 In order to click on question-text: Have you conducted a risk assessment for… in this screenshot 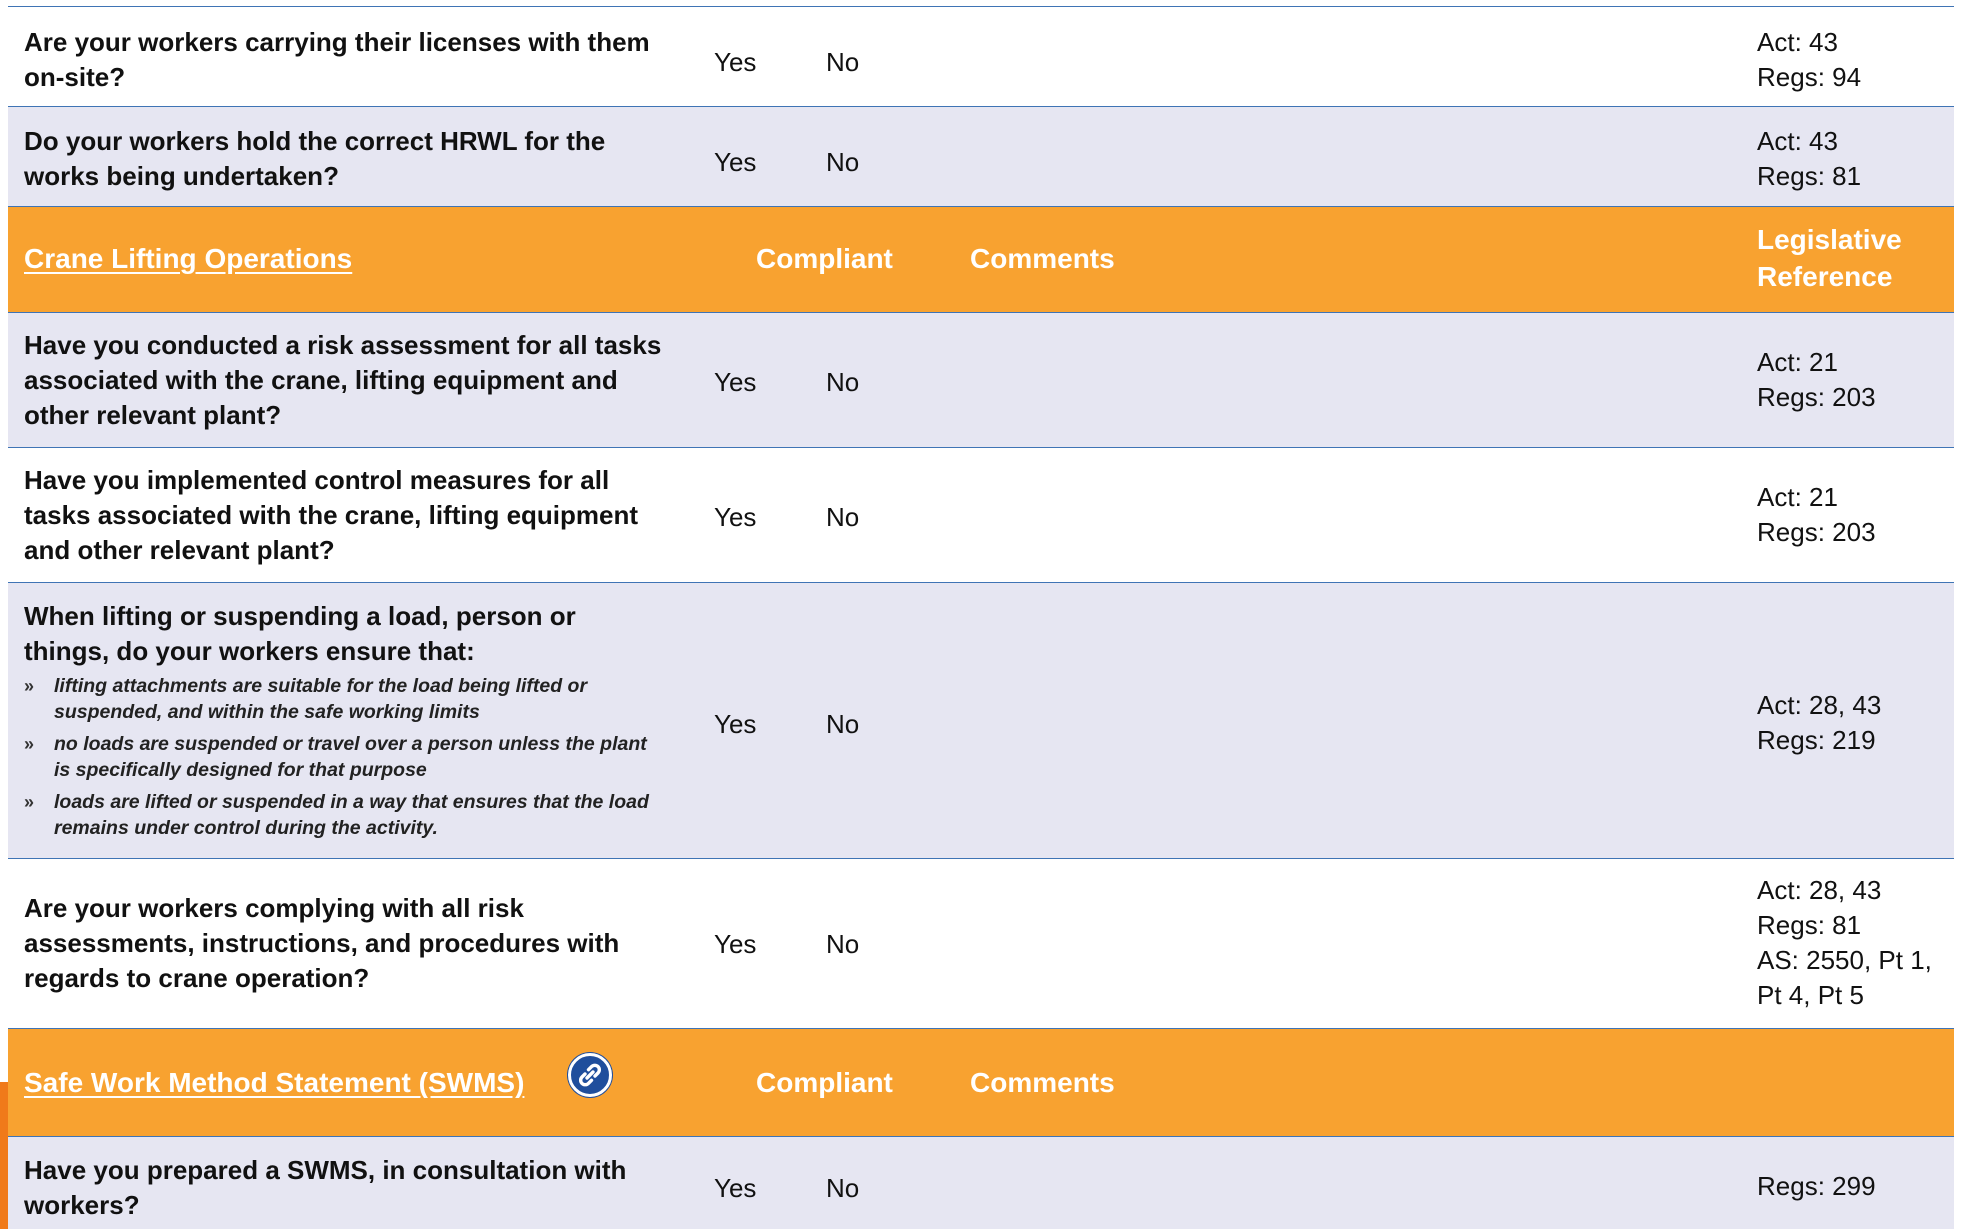, I will do `click(343, 380)`.